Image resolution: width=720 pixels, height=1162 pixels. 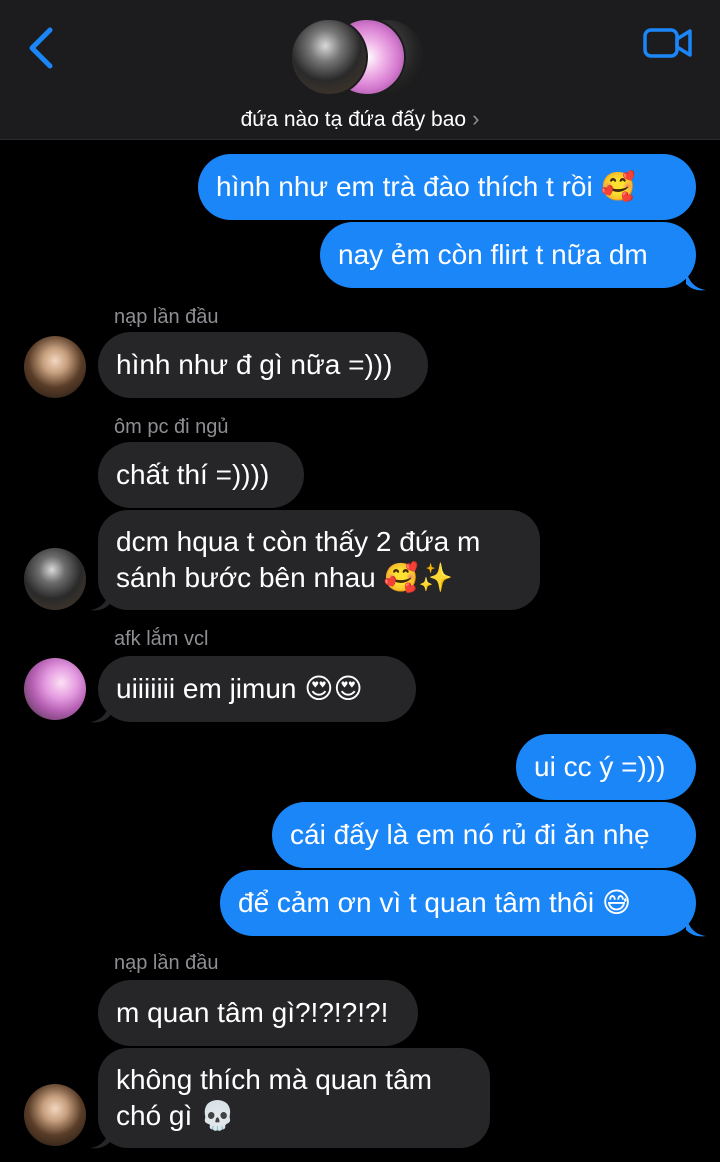 I want to click on outgoing-message: nay ẻm còn flirt t nữa dm, so click(x=508, y=255).